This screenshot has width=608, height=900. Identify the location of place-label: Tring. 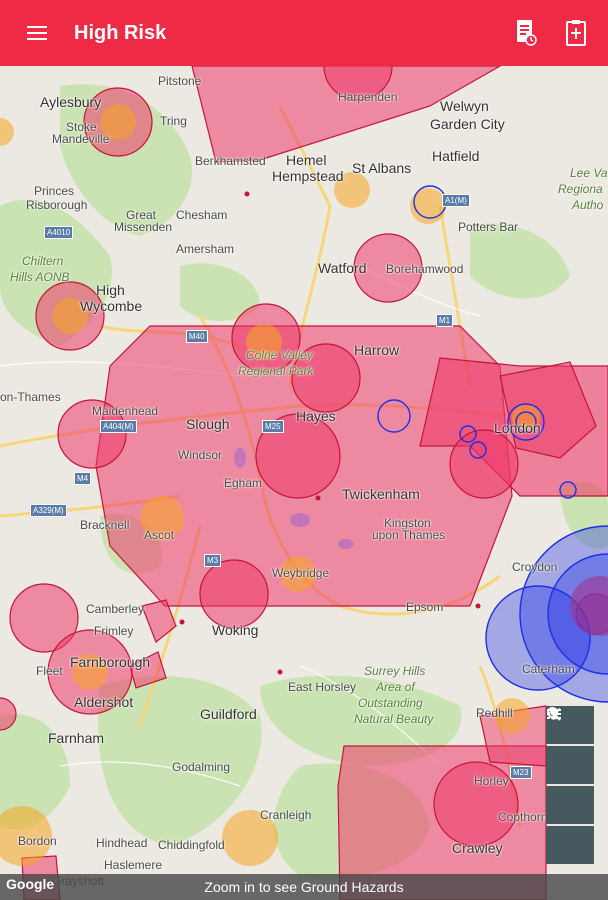
(173, 121).